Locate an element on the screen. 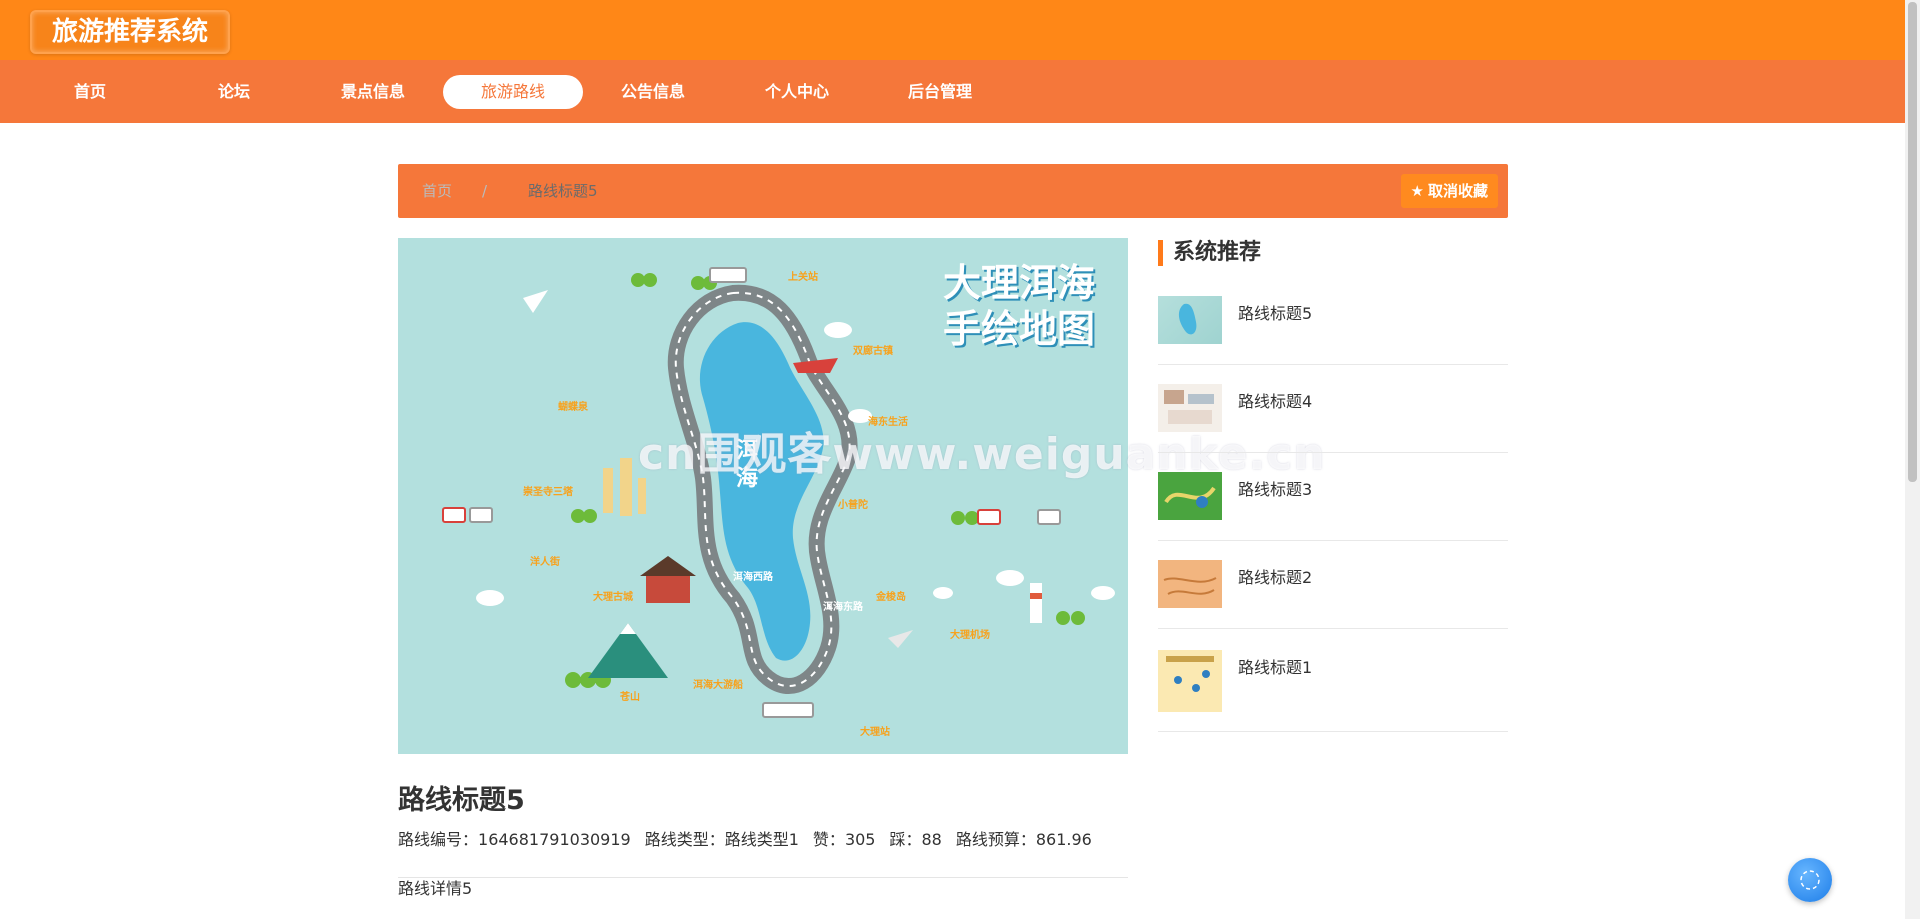 Image resolution: width=1920 pixels, height=919 pixels. recommend-item: 路线标题4 is located at coordinates (1333, 408).